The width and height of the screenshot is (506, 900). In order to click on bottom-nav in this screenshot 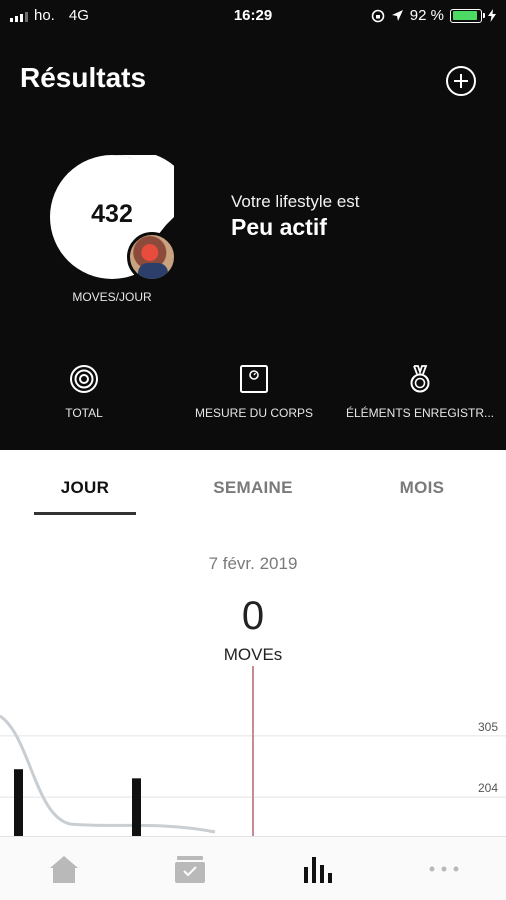, I will do `click(253, 868)`.